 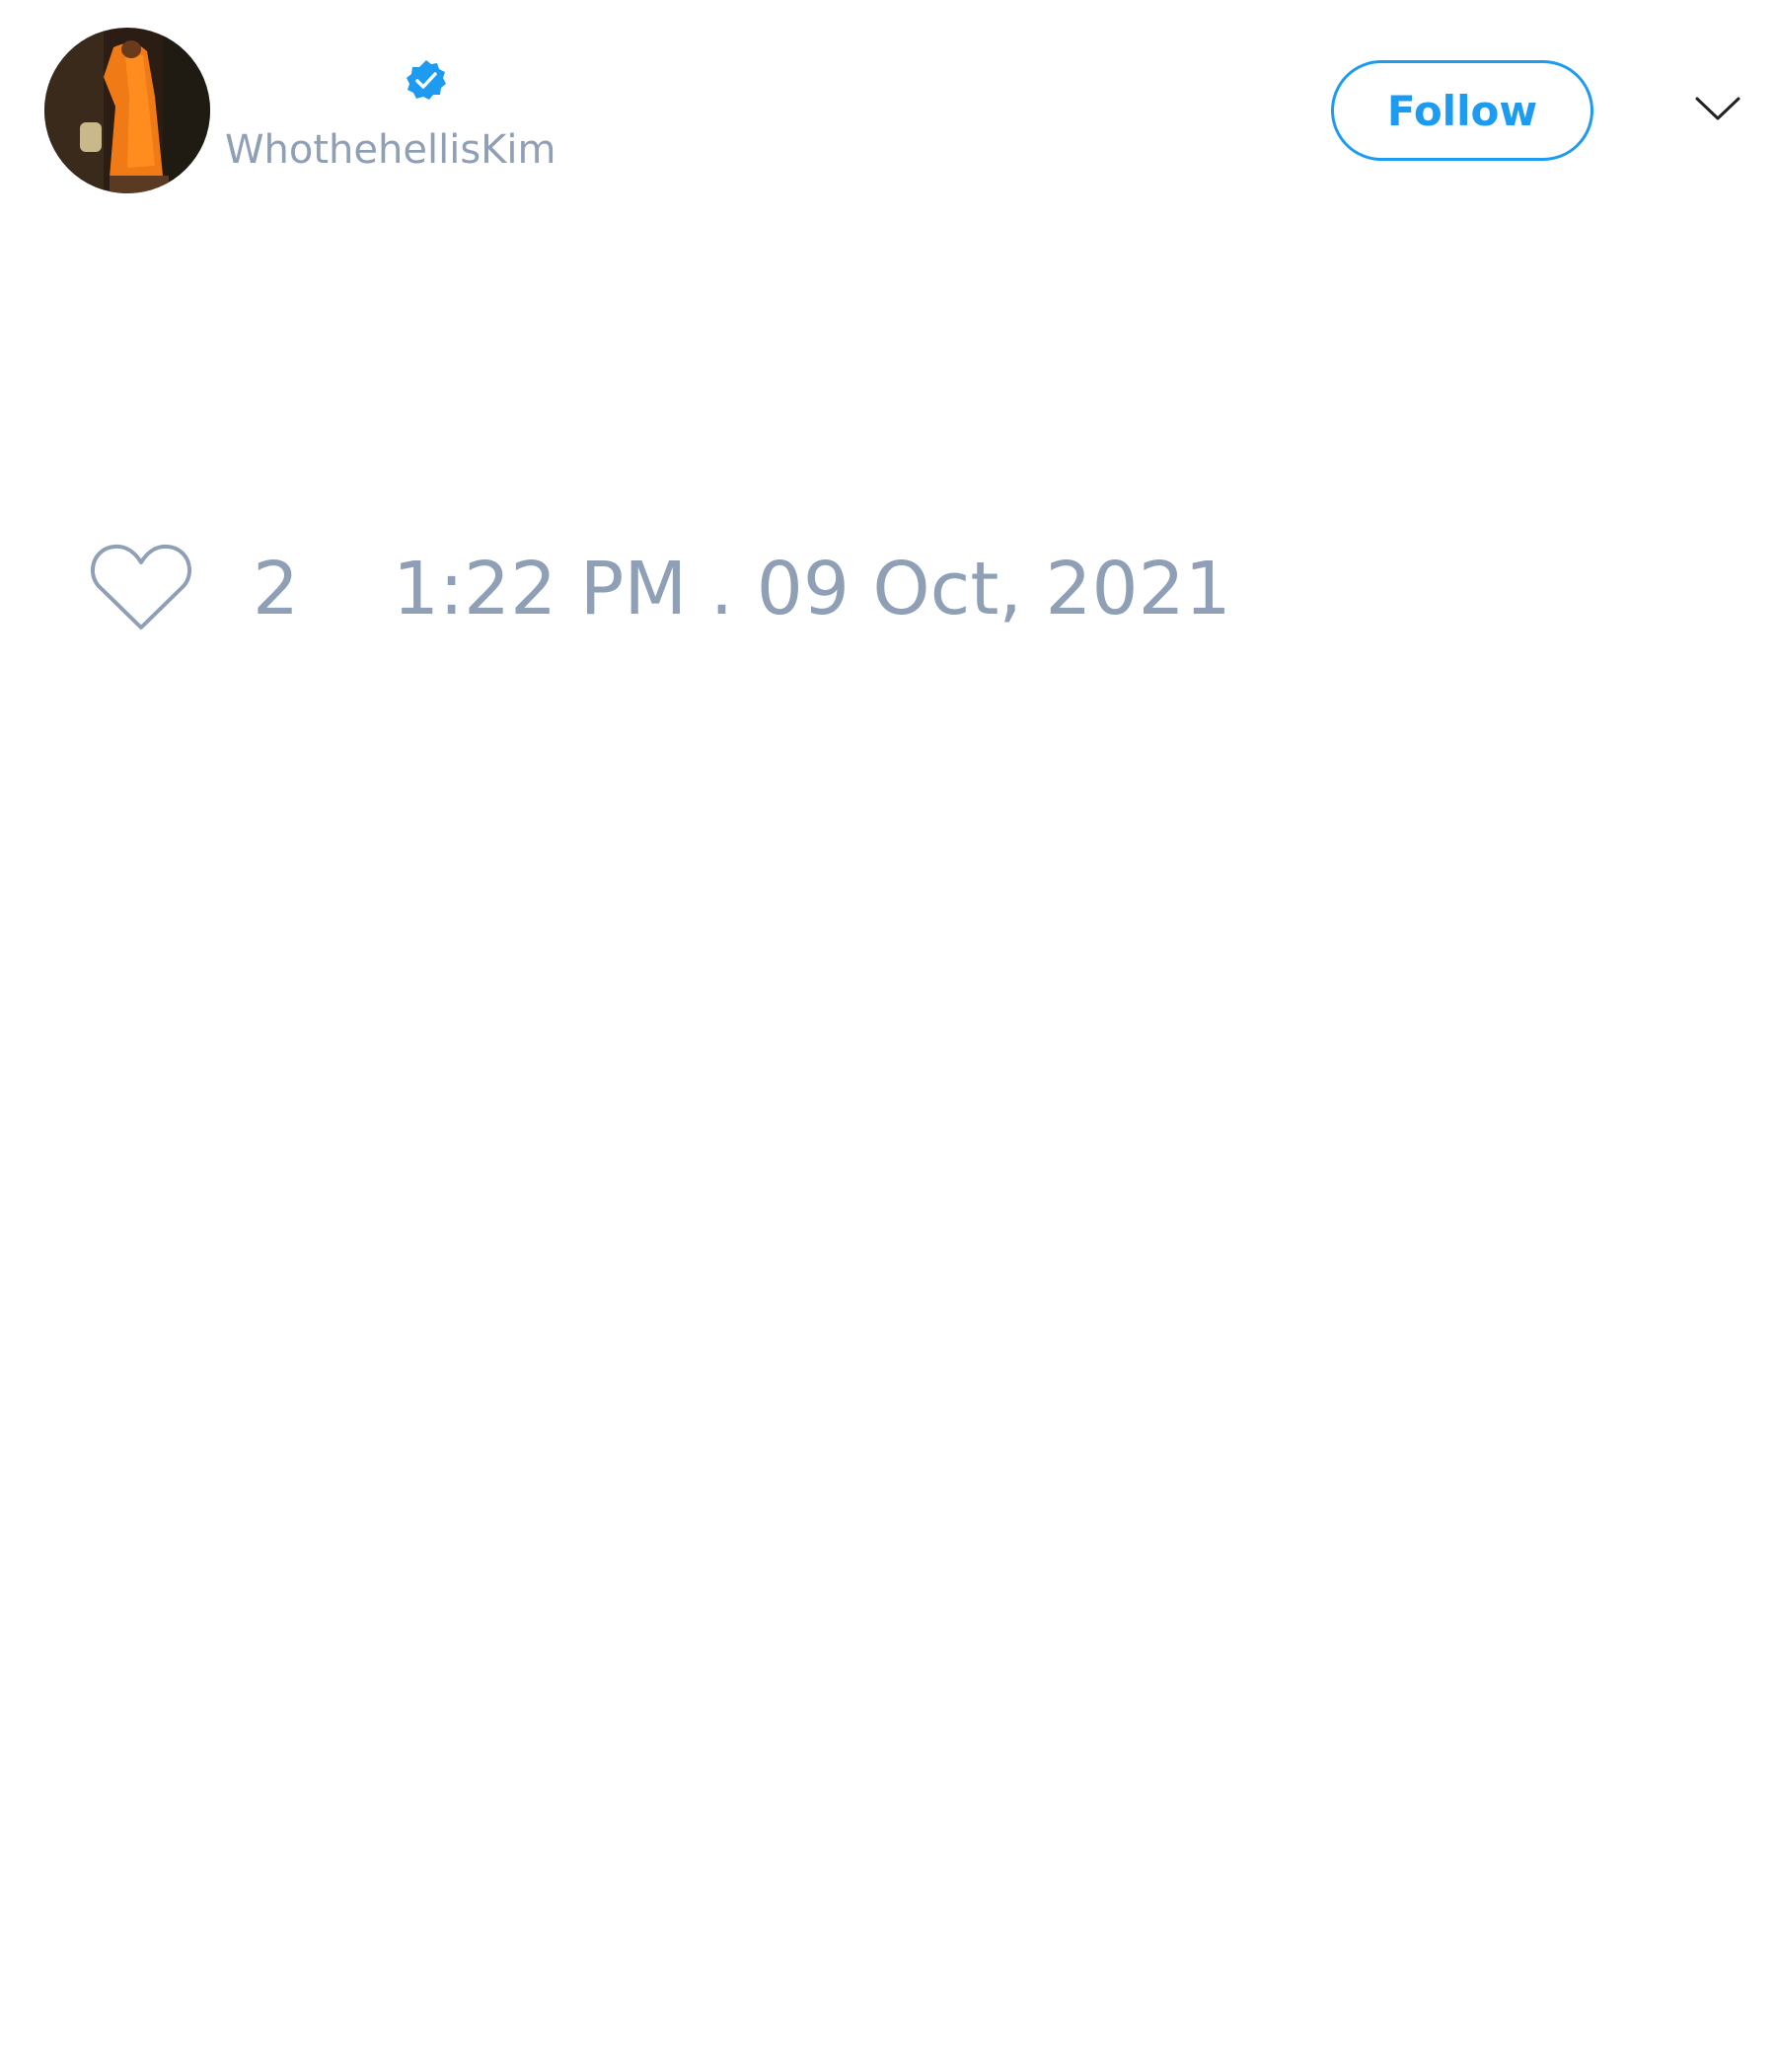 I want to click on like-count: 2, so click(x=277, y=589).